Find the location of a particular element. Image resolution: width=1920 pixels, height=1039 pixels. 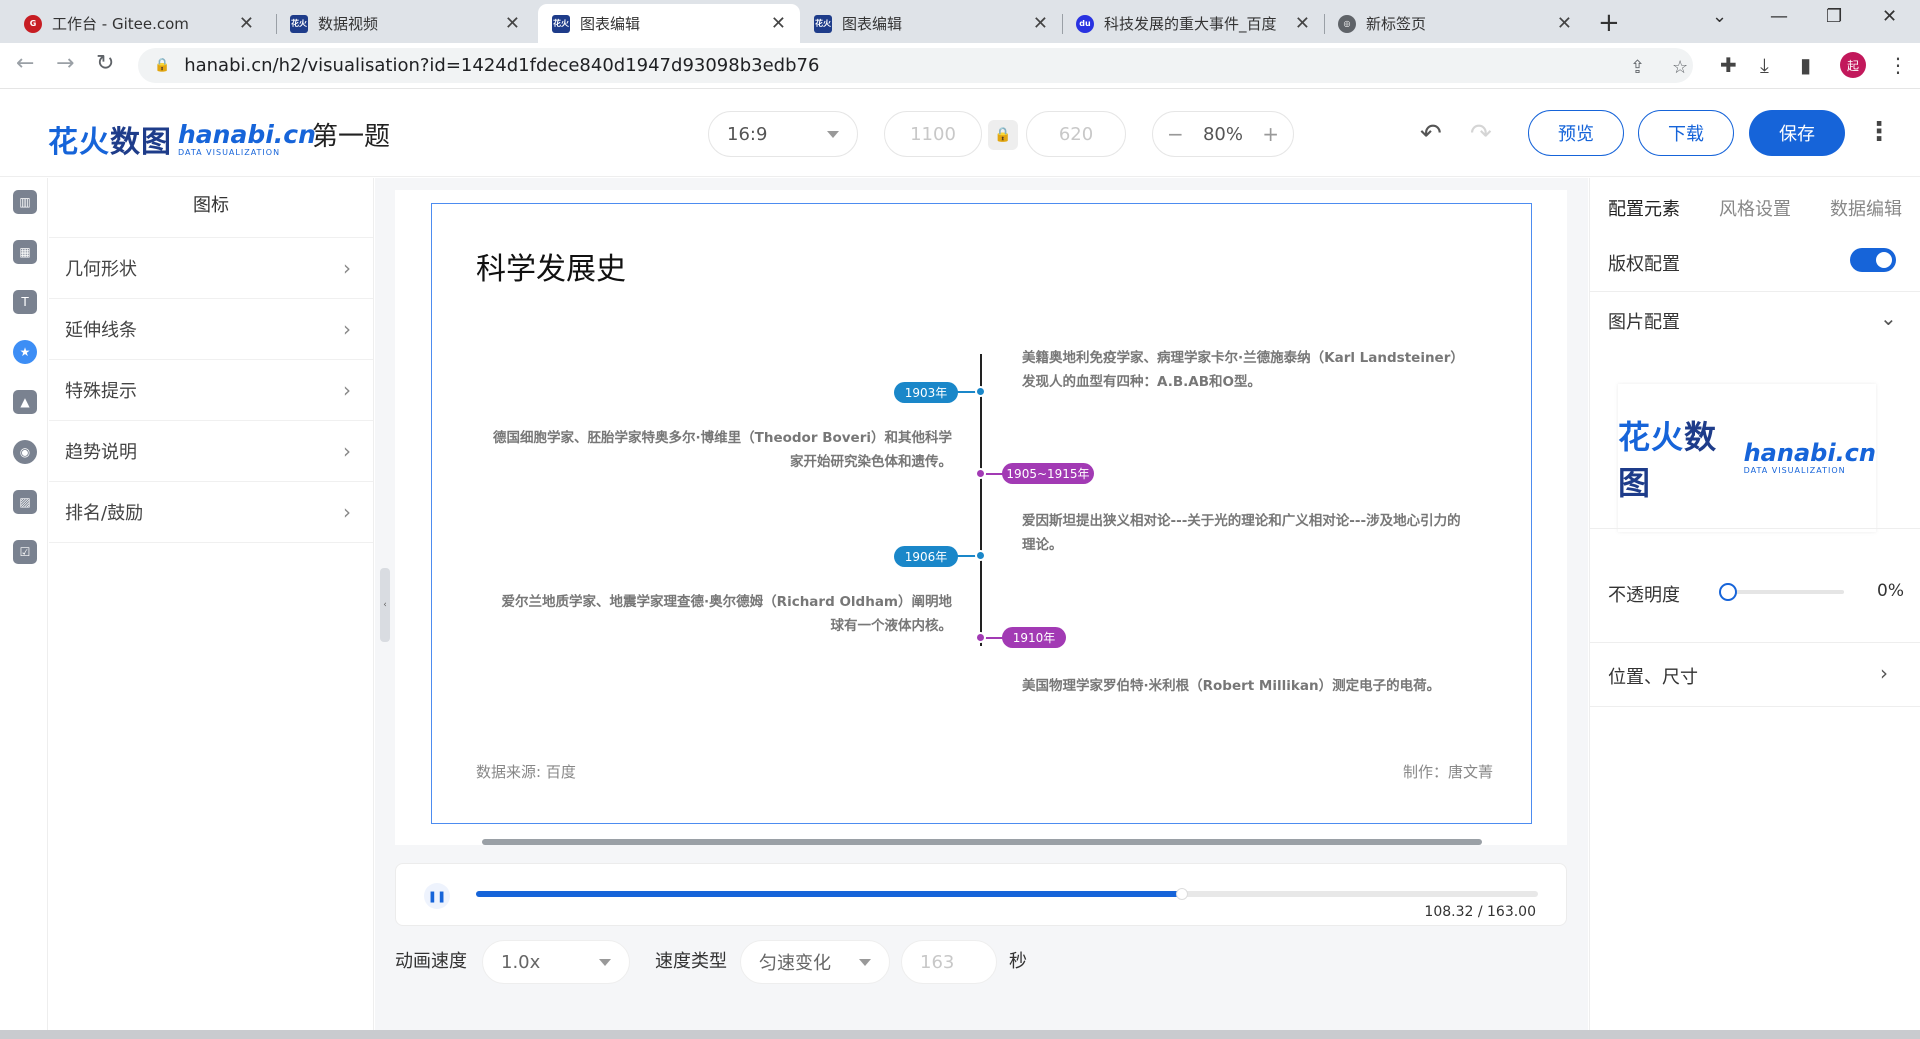

forward-arrow-icon: → is located at coordinates (65, 63).